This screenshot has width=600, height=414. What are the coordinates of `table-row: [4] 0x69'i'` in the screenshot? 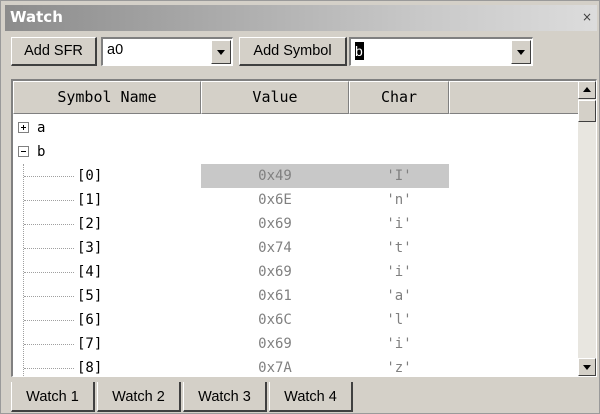 It's located at (296, 272).